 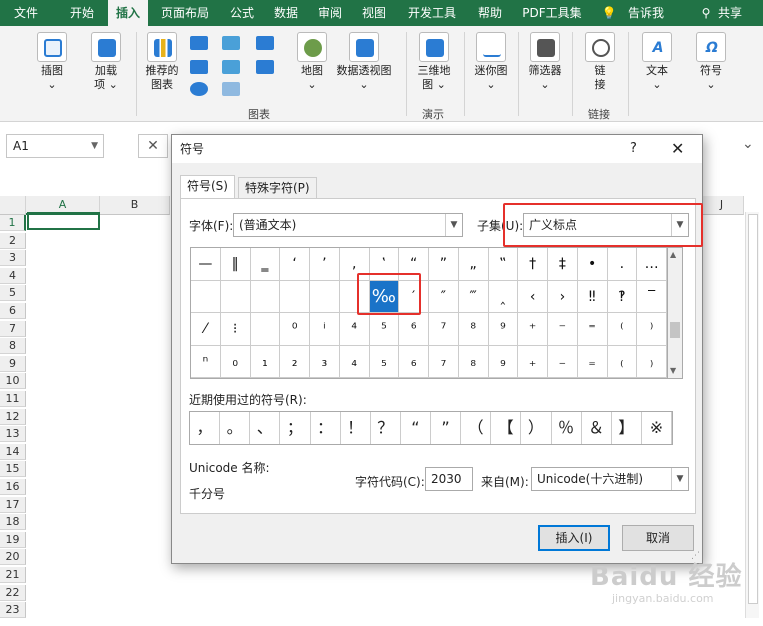 I want to click on symbol-cell: ’, so click(x=325, y=264).